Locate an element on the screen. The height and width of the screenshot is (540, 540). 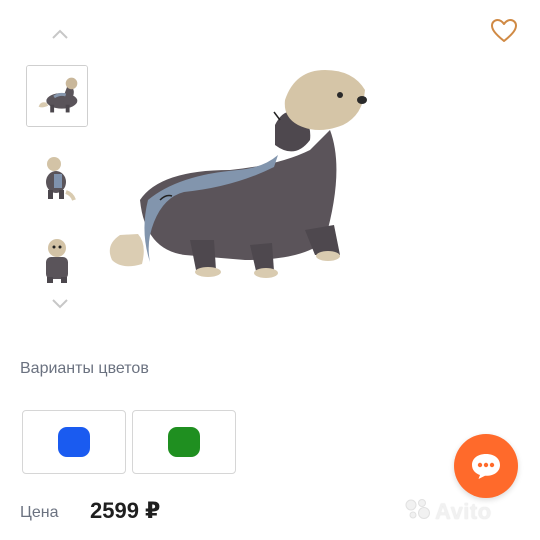
price-value: 2599 ₽ is located at coordinates (125, 510).